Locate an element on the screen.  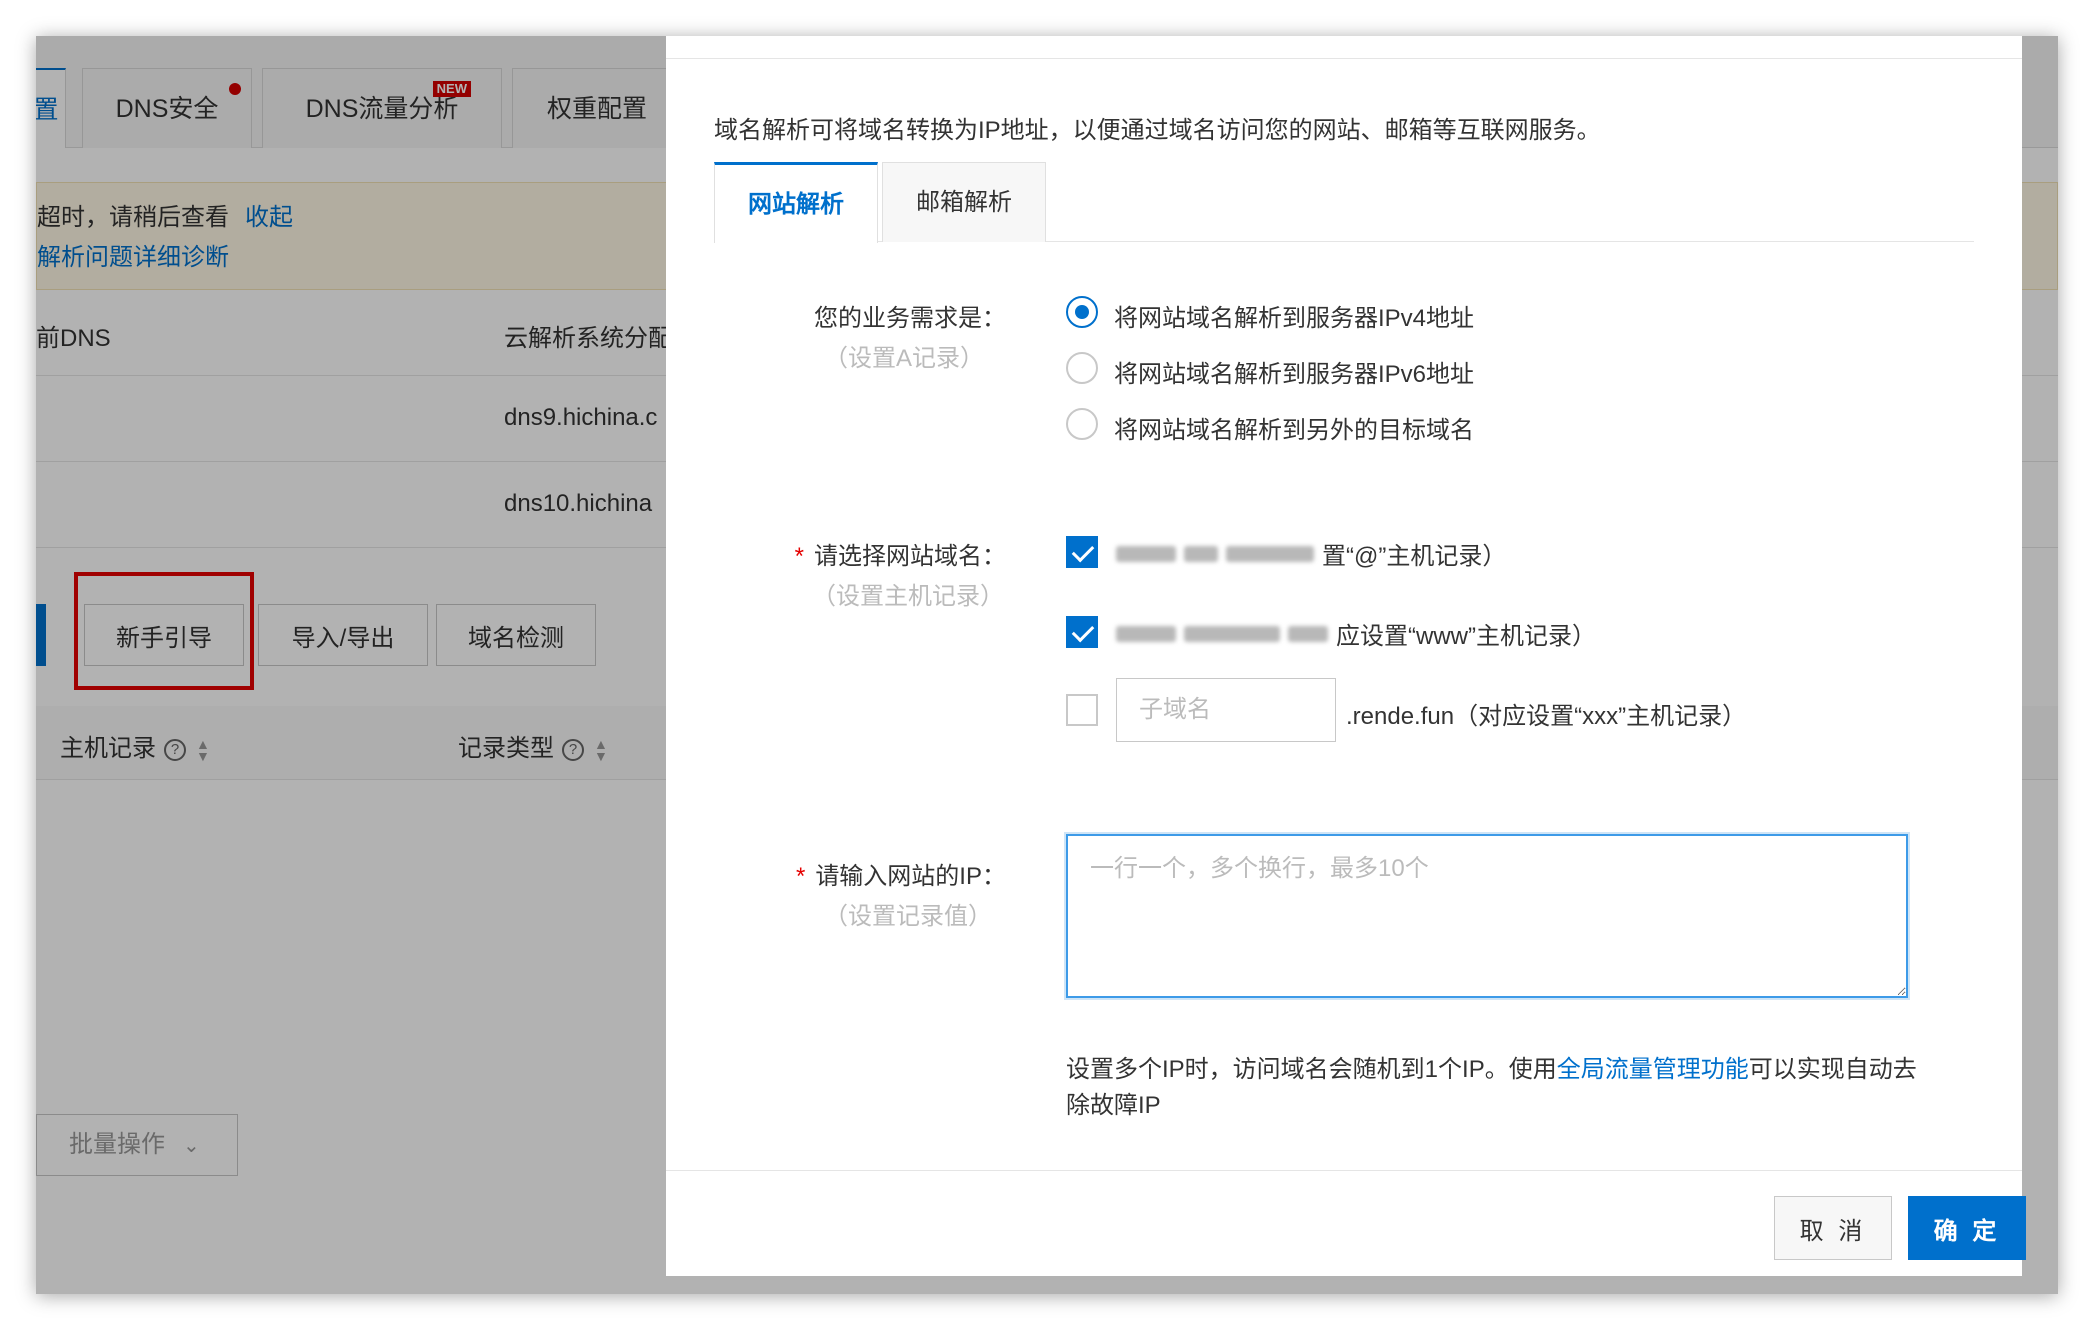
need-label: 您的业务需求是： is located at coordinates (910, 318).